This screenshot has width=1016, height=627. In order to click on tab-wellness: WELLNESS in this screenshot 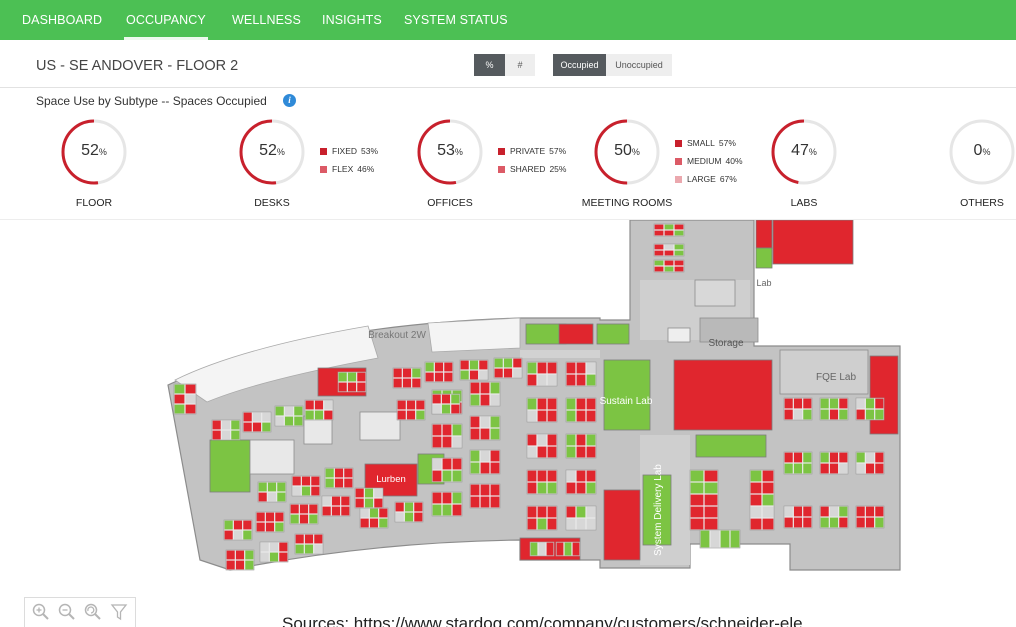, I will do `click(266, 20)`.